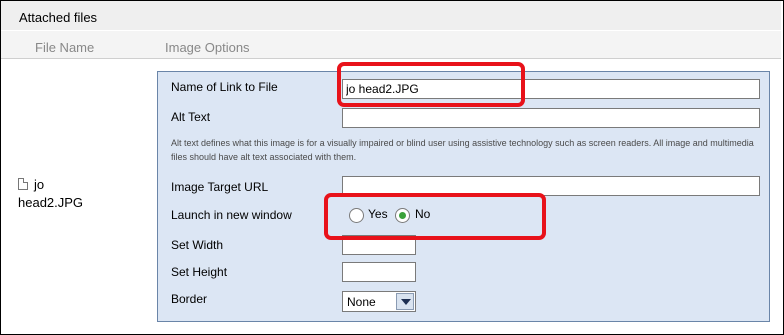 The width and height of the screenshot is (784, 335). I want to click on launch-yes-label: Yes, so click(378, 214).